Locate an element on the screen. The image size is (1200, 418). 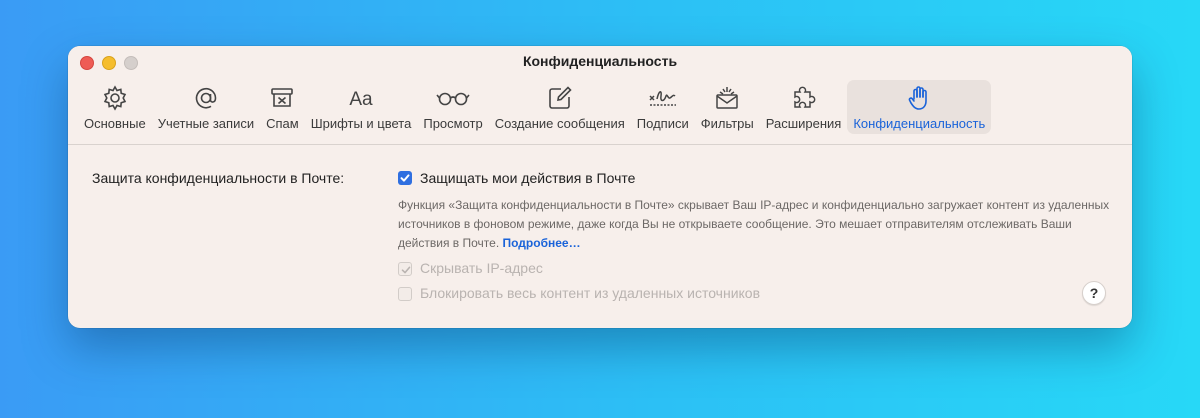
tab-accounts: Учетные записи is located at coordinates (206, 107).